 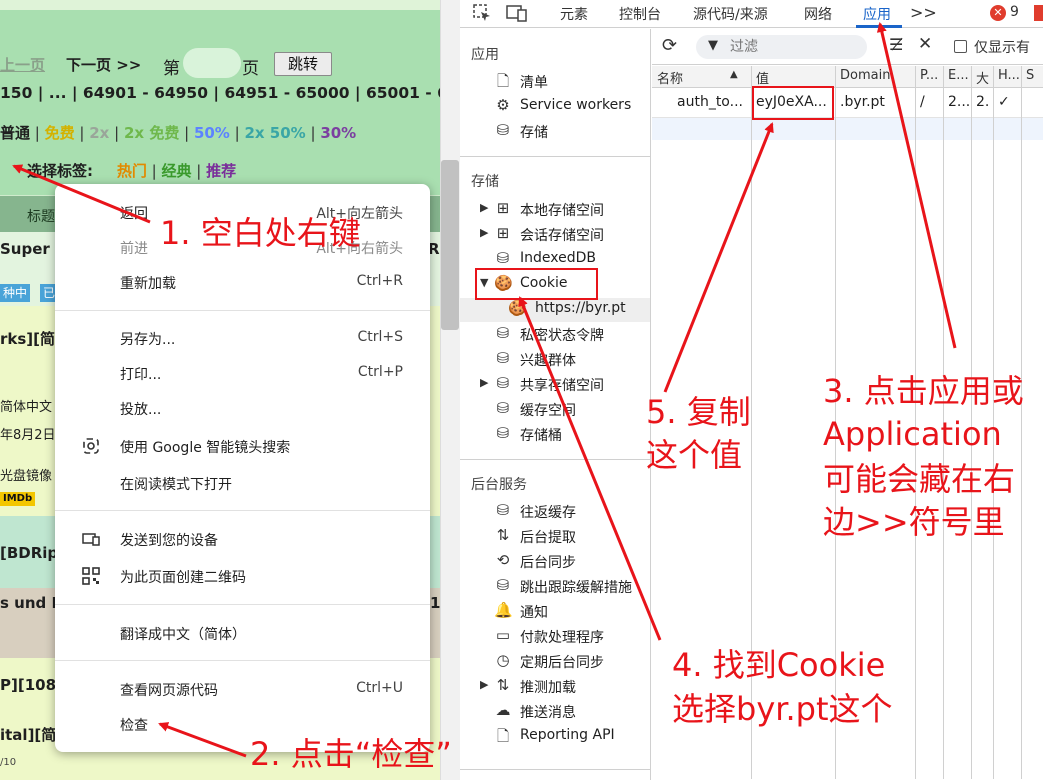 I want to click on tag-hot: 热门, so click(x=132, y=171).